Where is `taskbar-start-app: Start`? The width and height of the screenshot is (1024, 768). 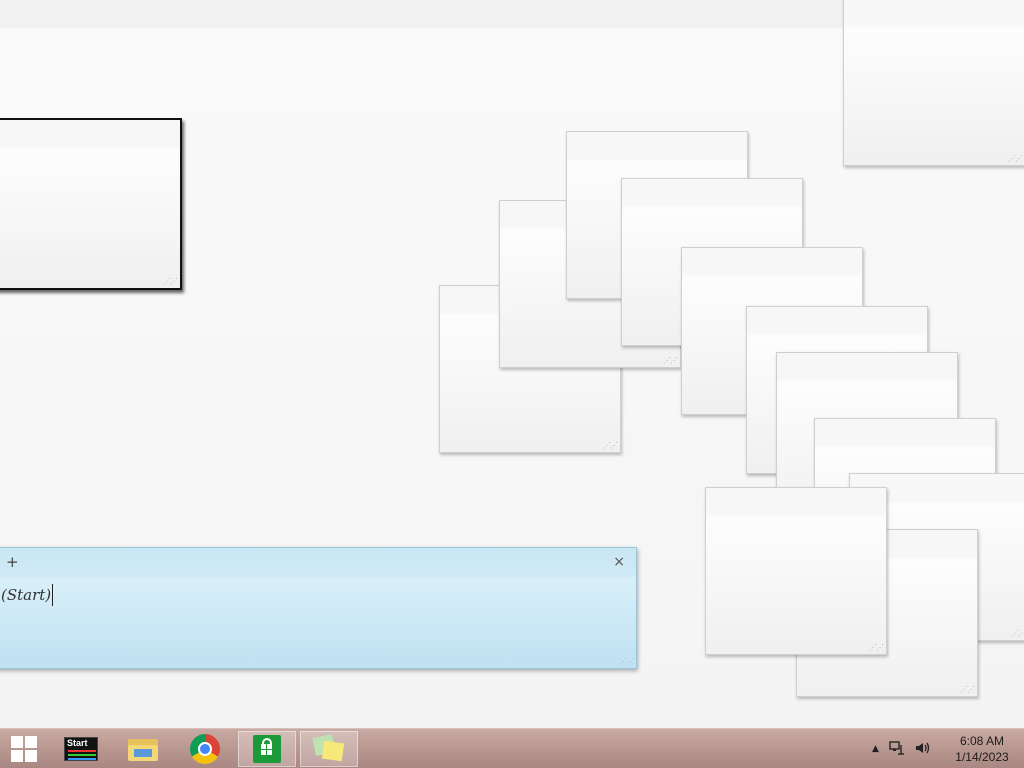
taskbar-start-app: Start is located at coordinates (81, 749).